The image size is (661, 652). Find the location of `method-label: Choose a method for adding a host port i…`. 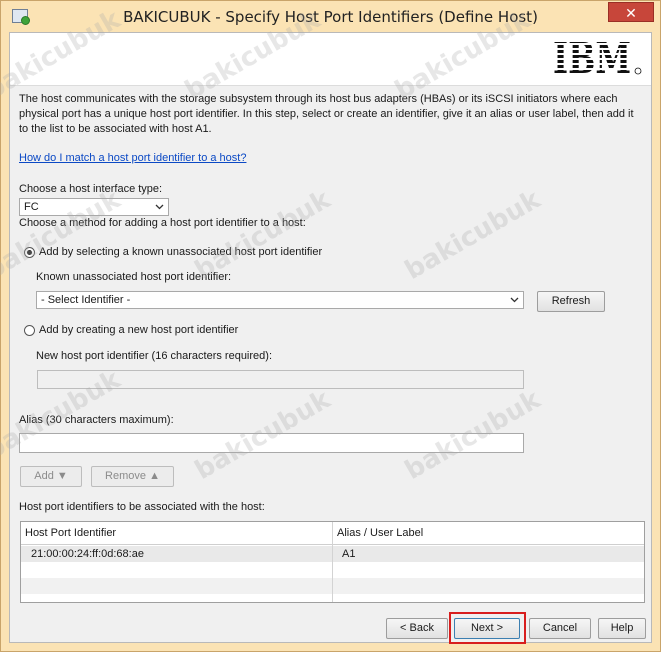

method-label: Choose a method for adding a host port i… is located at coordinates (162, 223).